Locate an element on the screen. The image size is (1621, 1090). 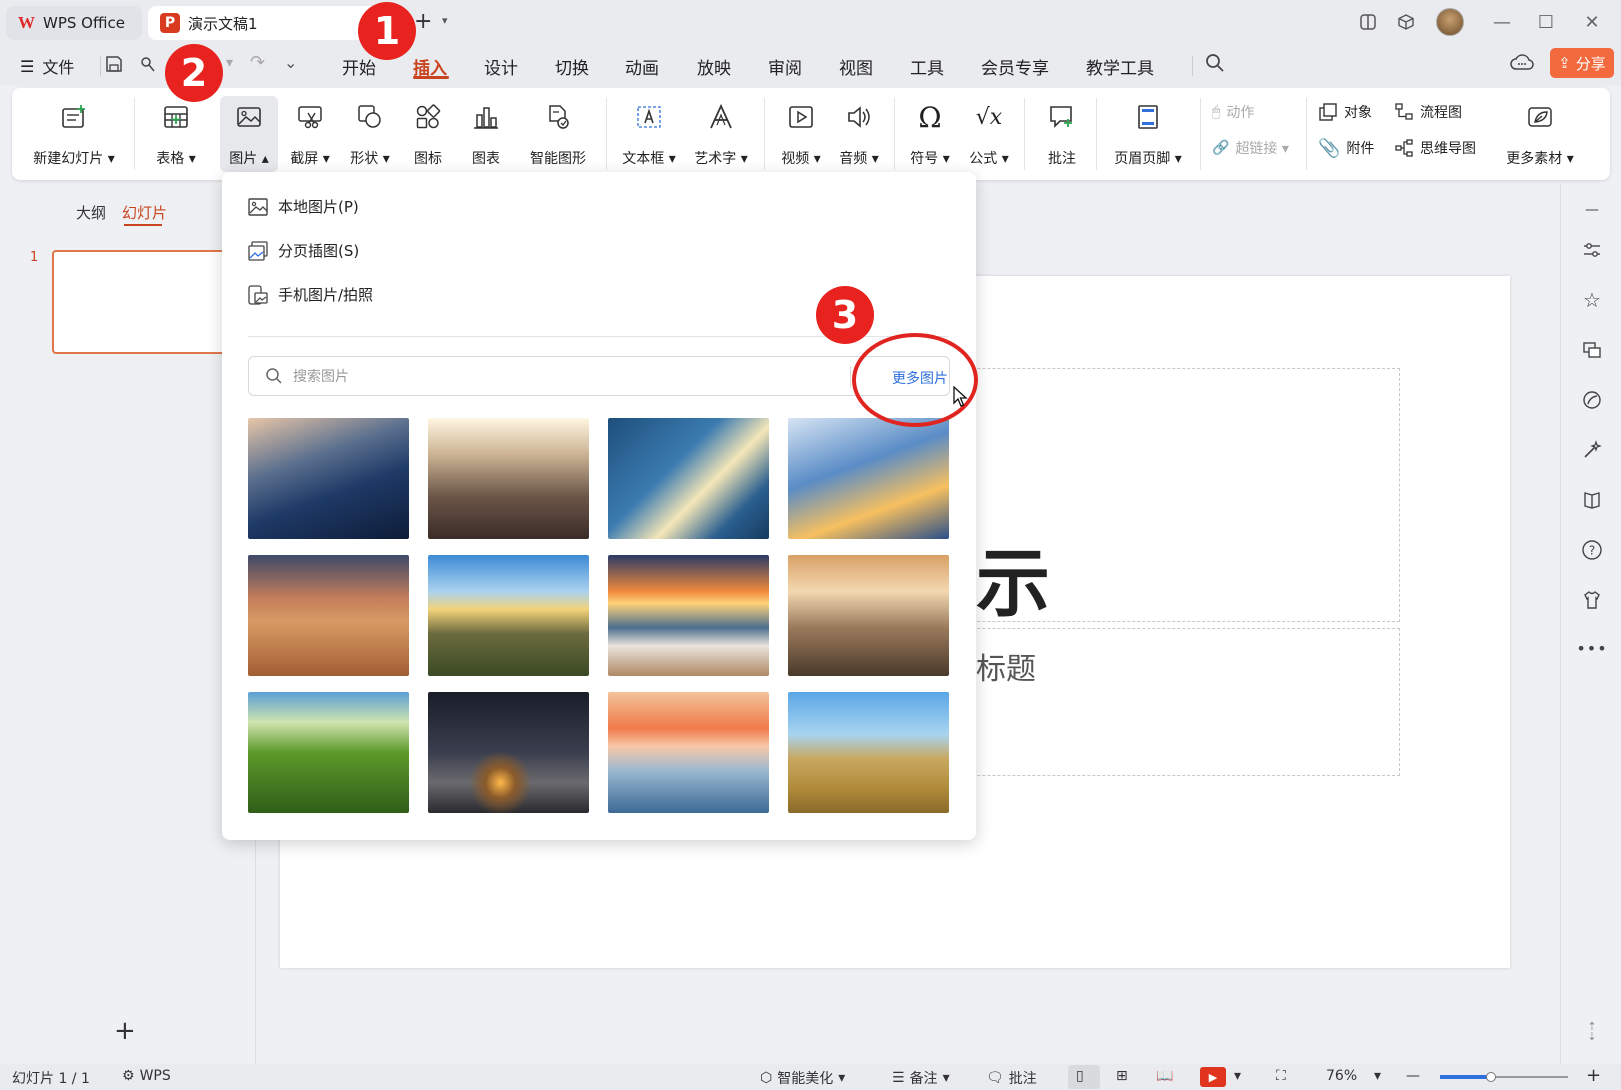
sliders-icon is located at coordinates (1592, 250).